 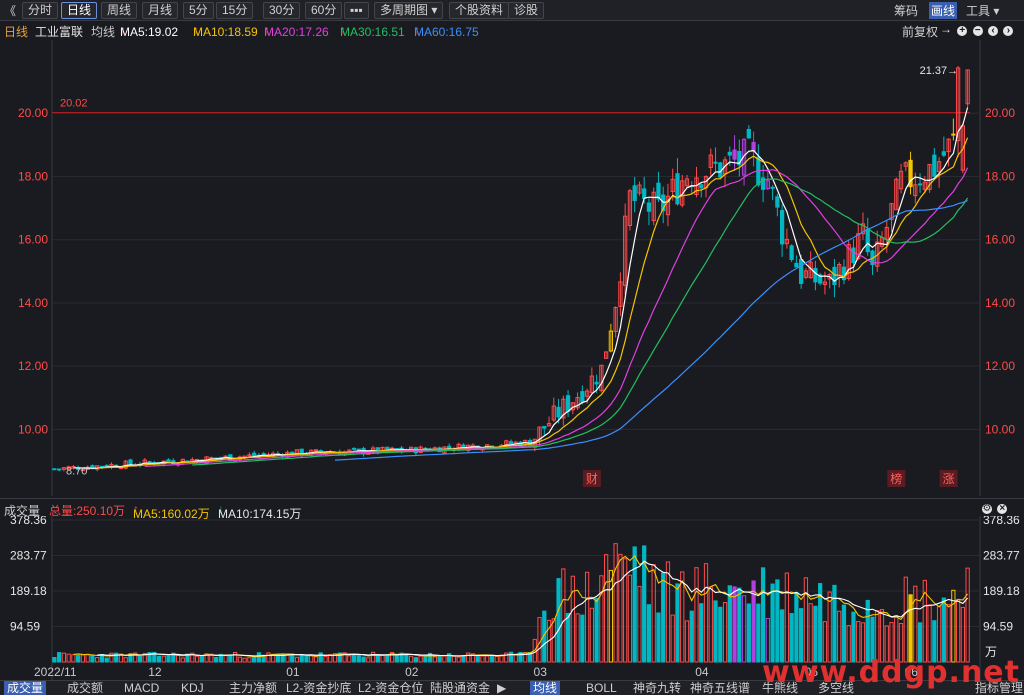 What do you see at coordinates (33, 366) in the screenshot?
I see `y-tick-label-left: 12.00` at bounding box center [33, 366].